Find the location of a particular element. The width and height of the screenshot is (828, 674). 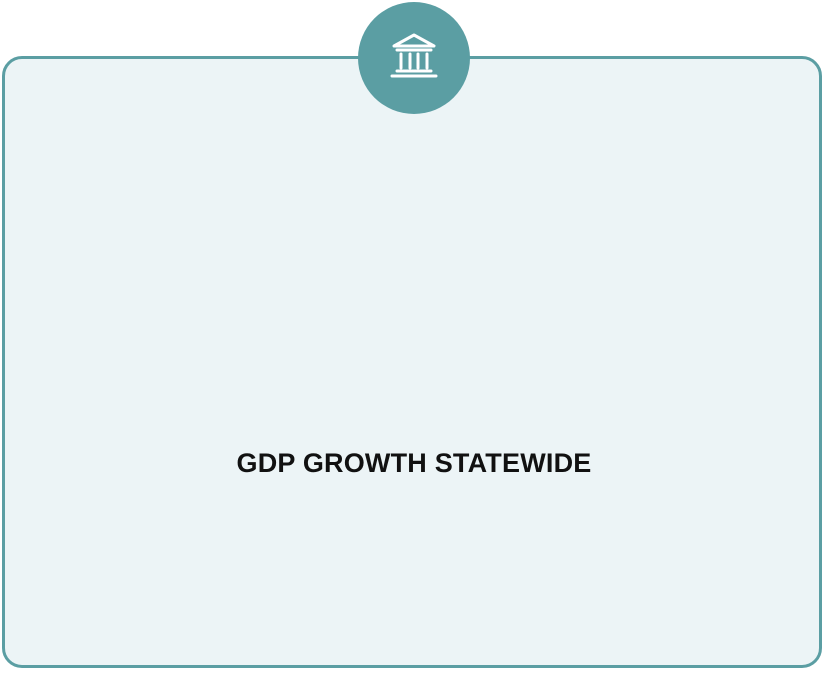

icon-badge is located at coordinates (414, 58).